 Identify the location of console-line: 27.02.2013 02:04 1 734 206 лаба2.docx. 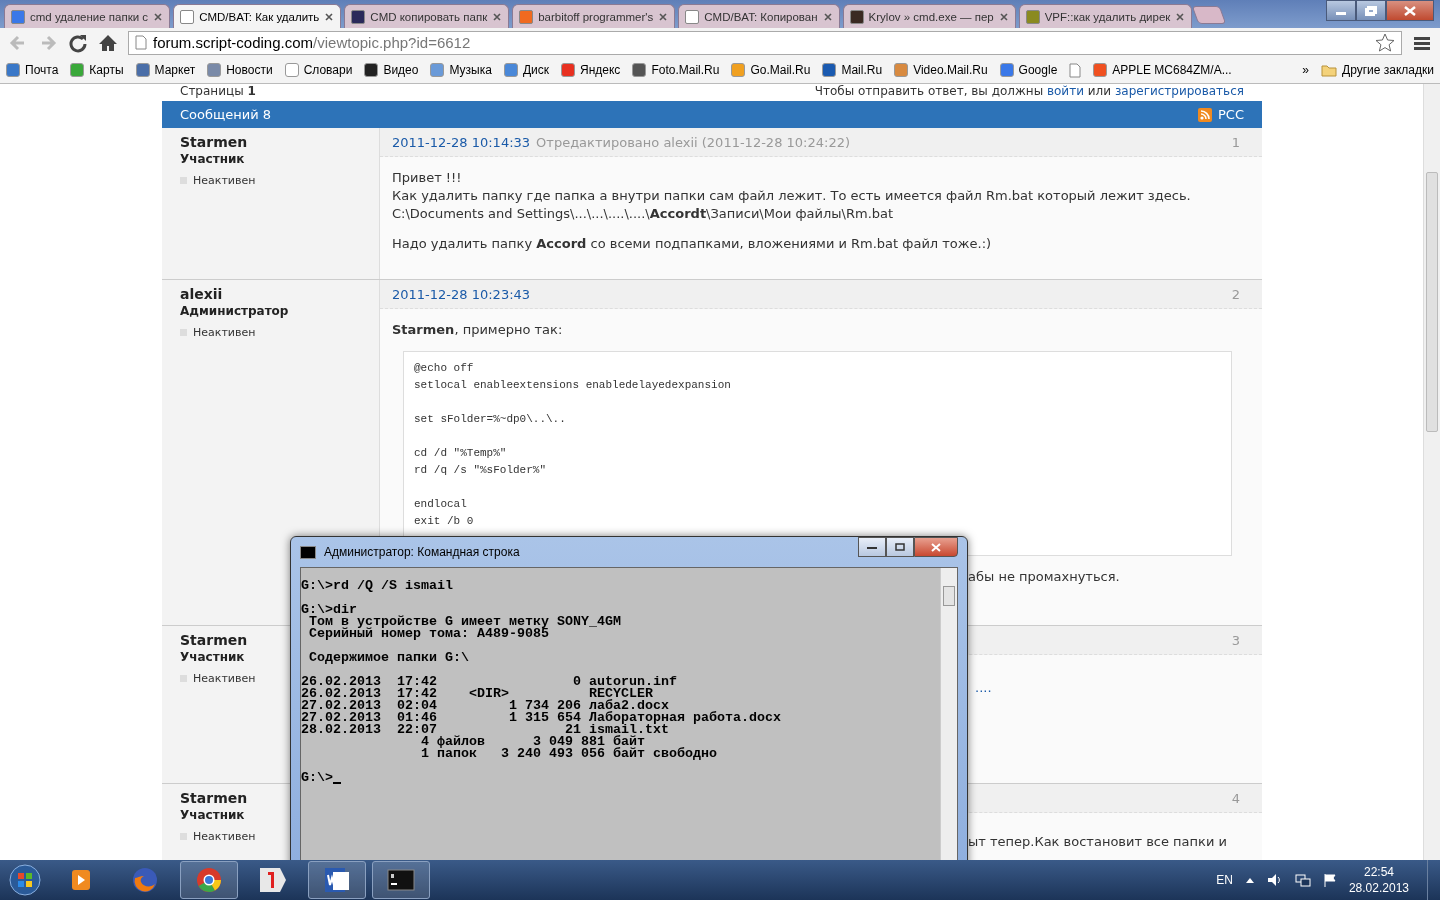
(485, 706).